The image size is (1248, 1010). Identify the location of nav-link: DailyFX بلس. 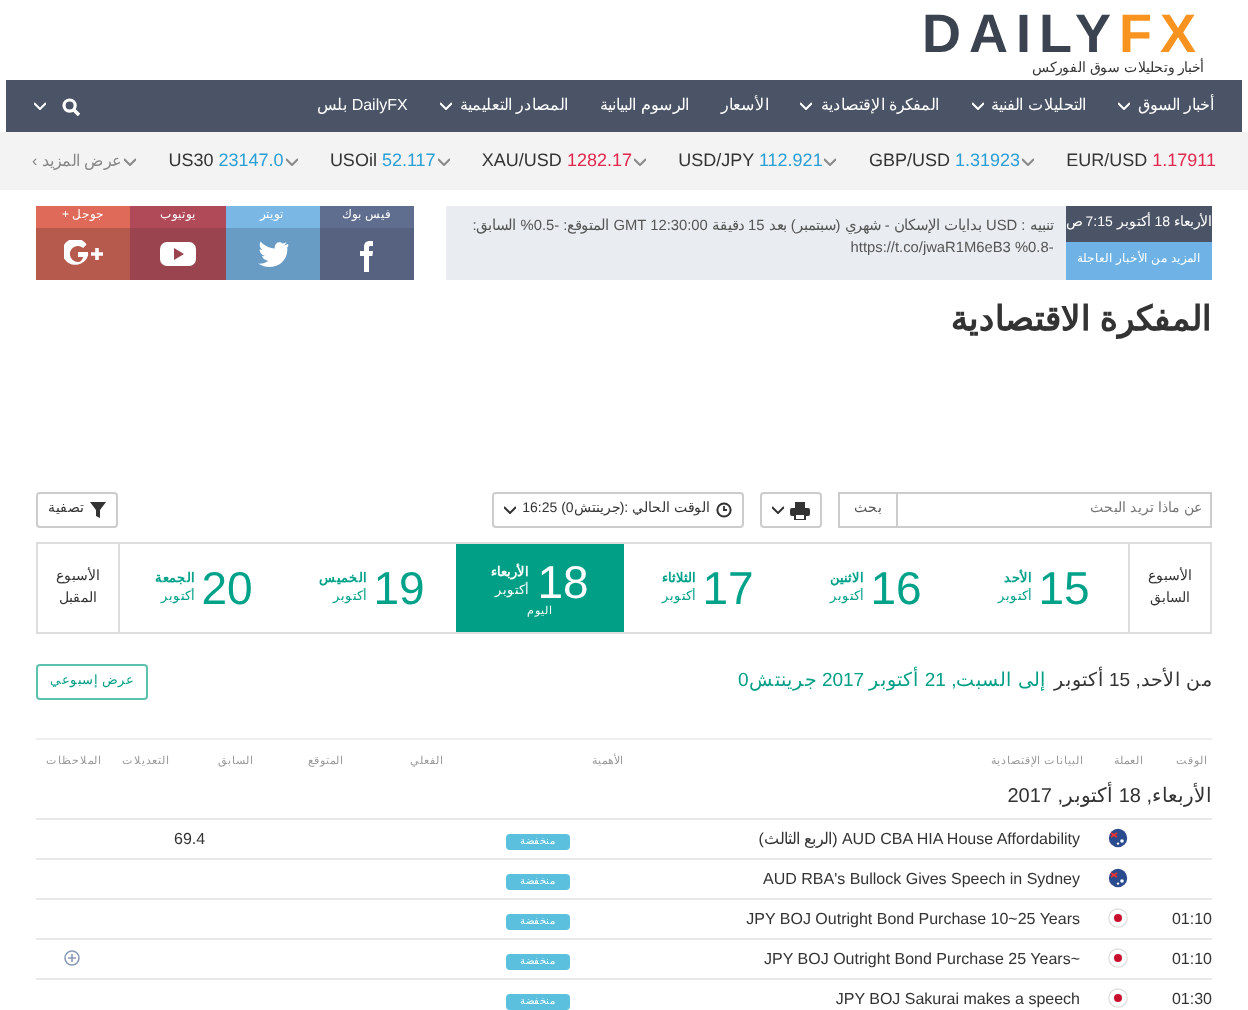
(362, 106).